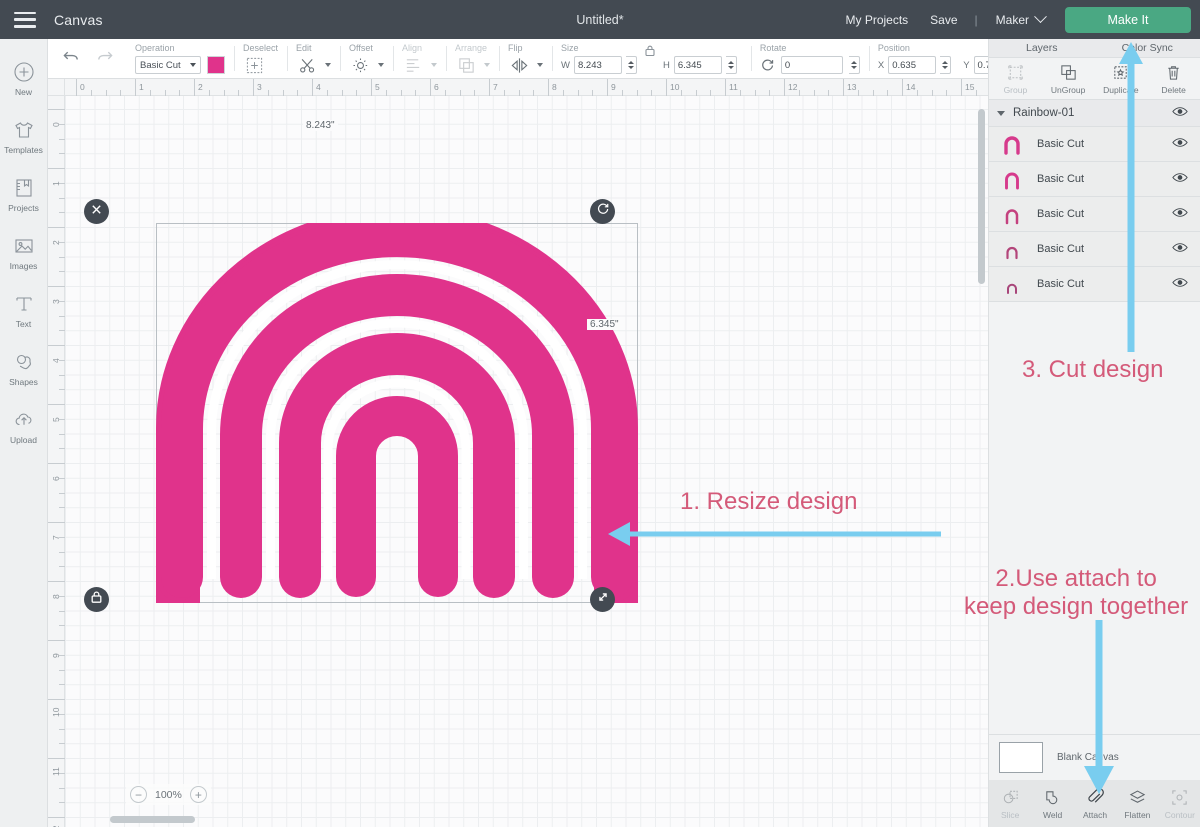 The height and width of the screenshot is (827, 1200). Describe the element at coordinates (377, 87) in the screenshot. I see `ruler-label: 5` at that location.